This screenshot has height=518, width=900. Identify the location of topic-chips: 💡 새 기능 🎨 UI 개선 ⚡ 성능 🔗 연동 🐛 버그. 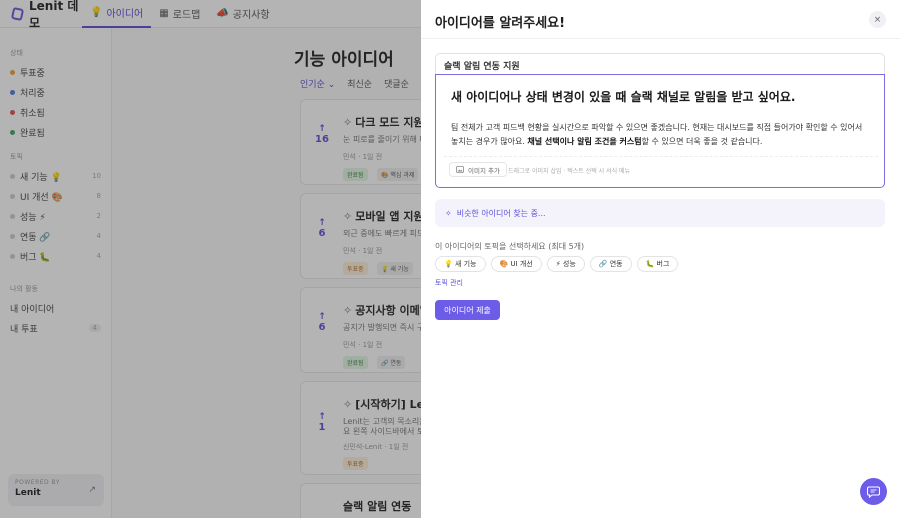
(557, 264).